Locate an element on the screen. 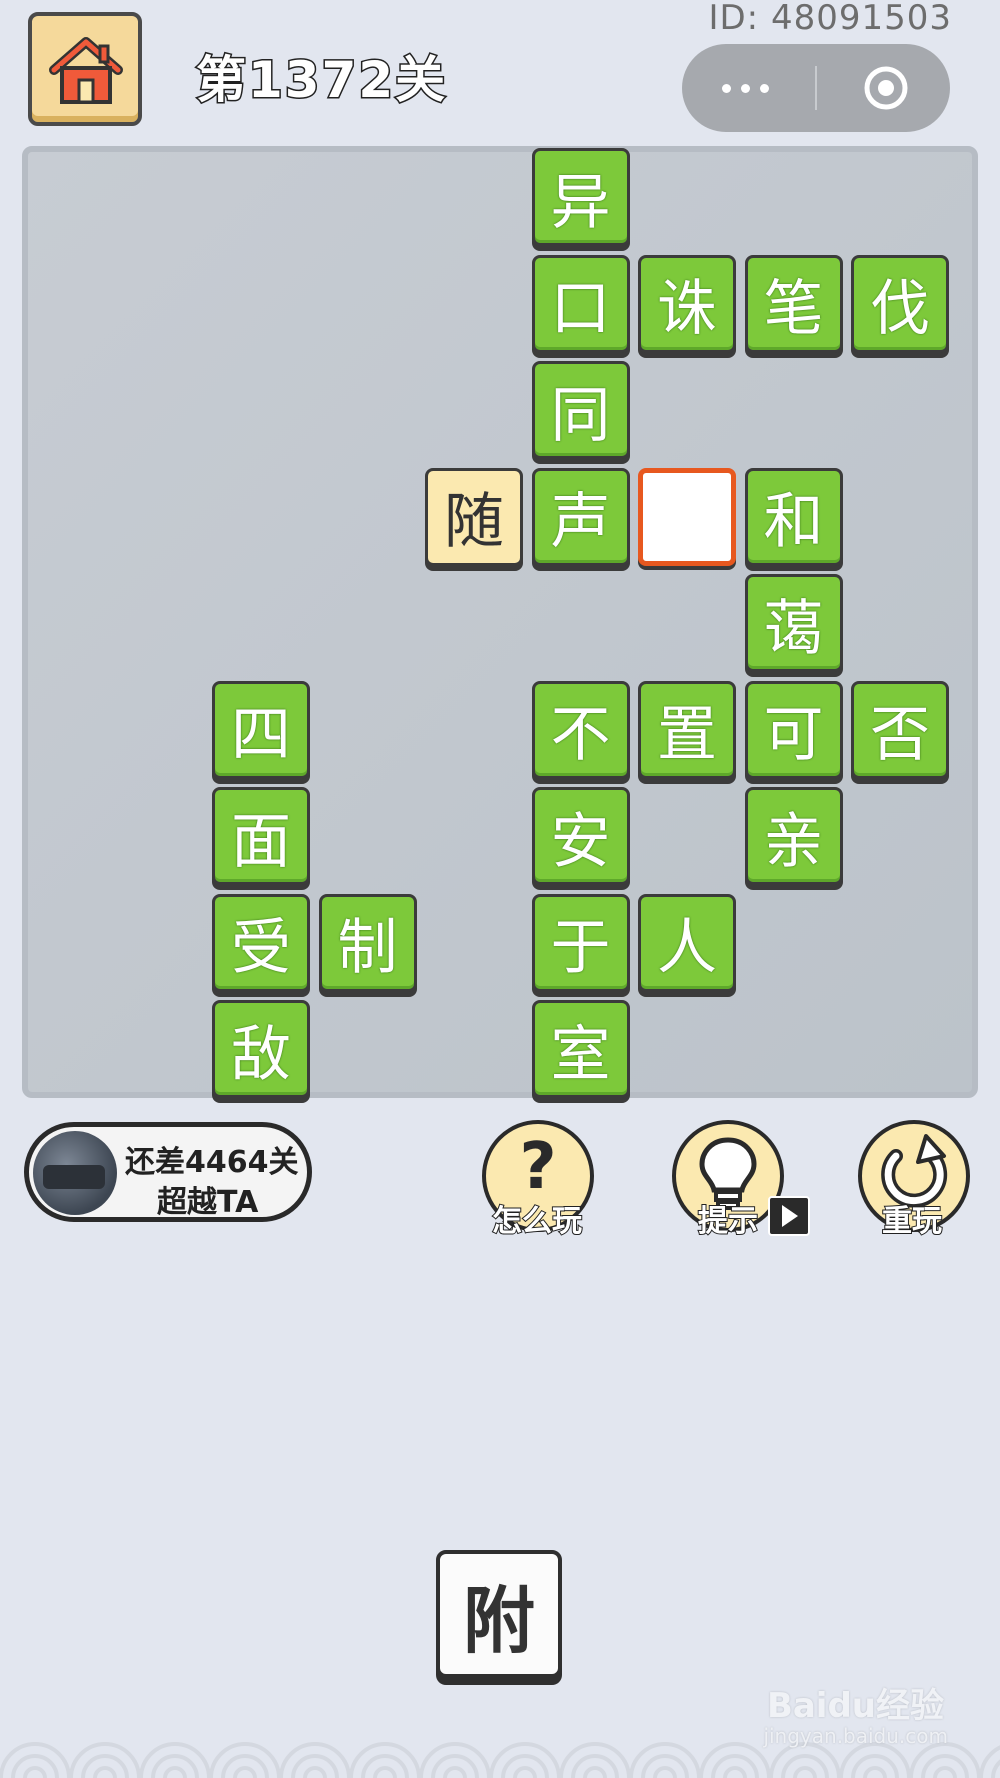 The height and width of the screenshot is (1778, 1000). grid-tile: 于 is located at coordinates (580, 942).